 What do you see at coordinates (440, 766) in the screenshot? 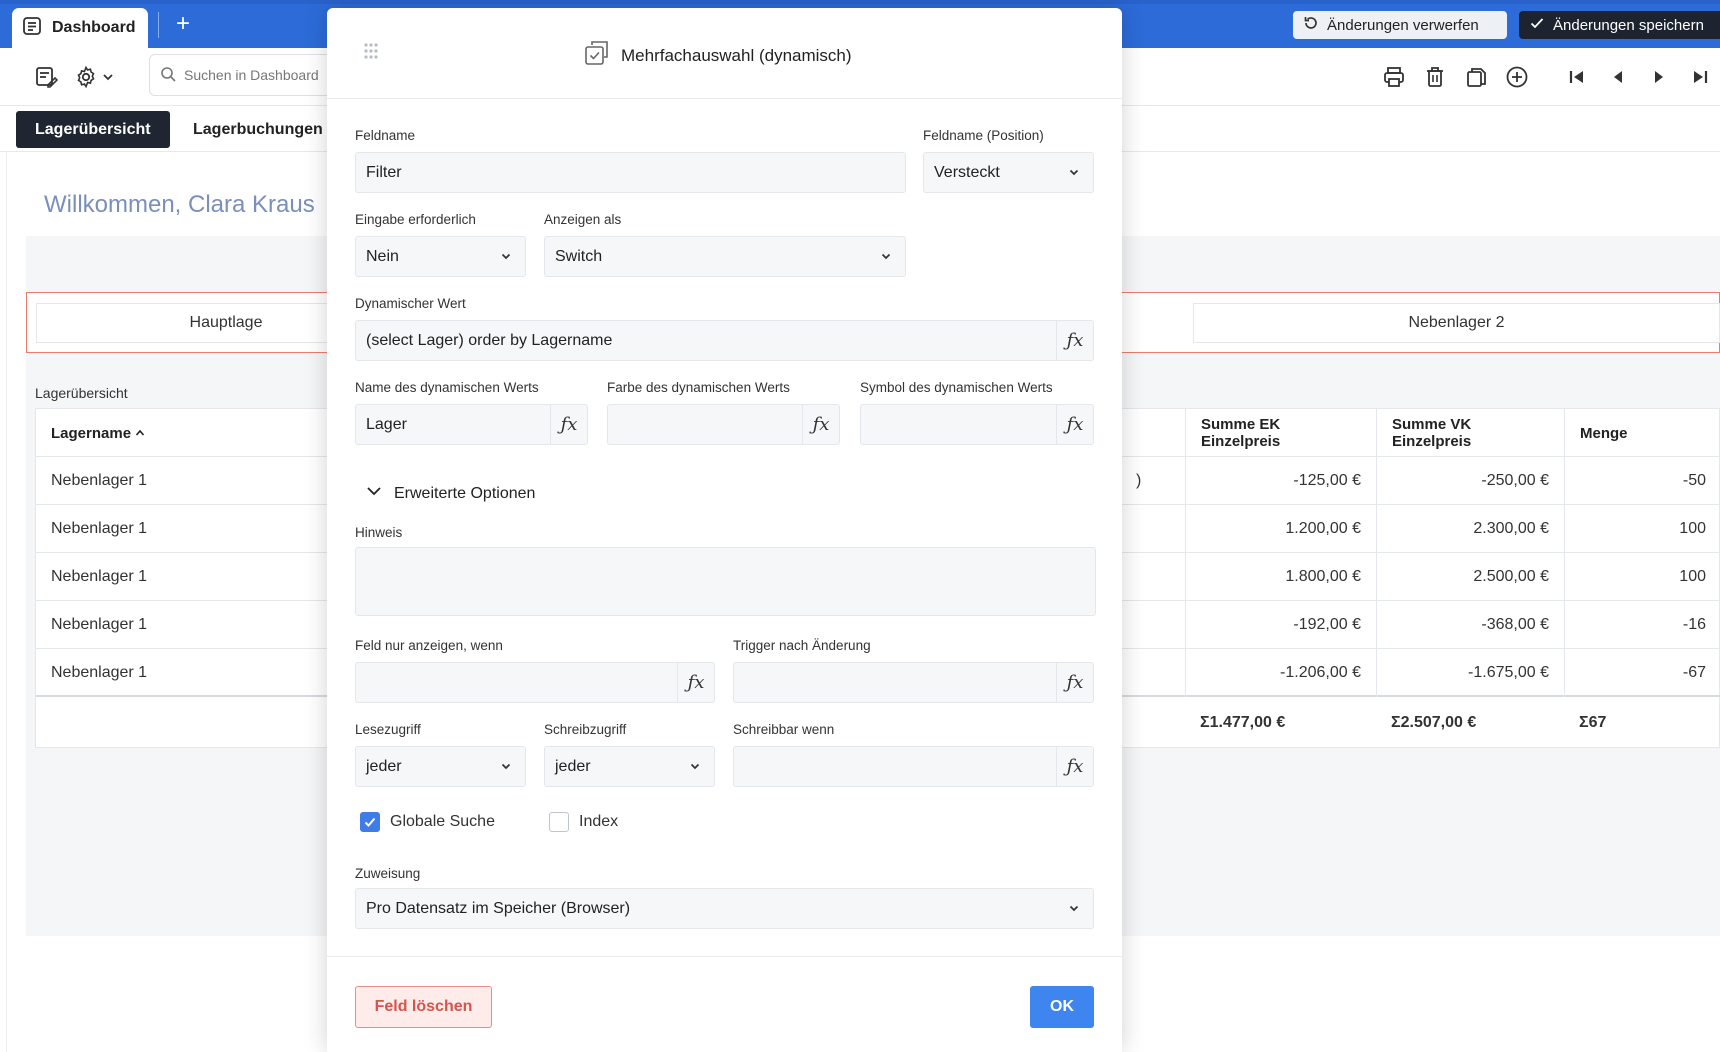
I see `lesezugriff-select: jeder` at bounding box center [440, 766].